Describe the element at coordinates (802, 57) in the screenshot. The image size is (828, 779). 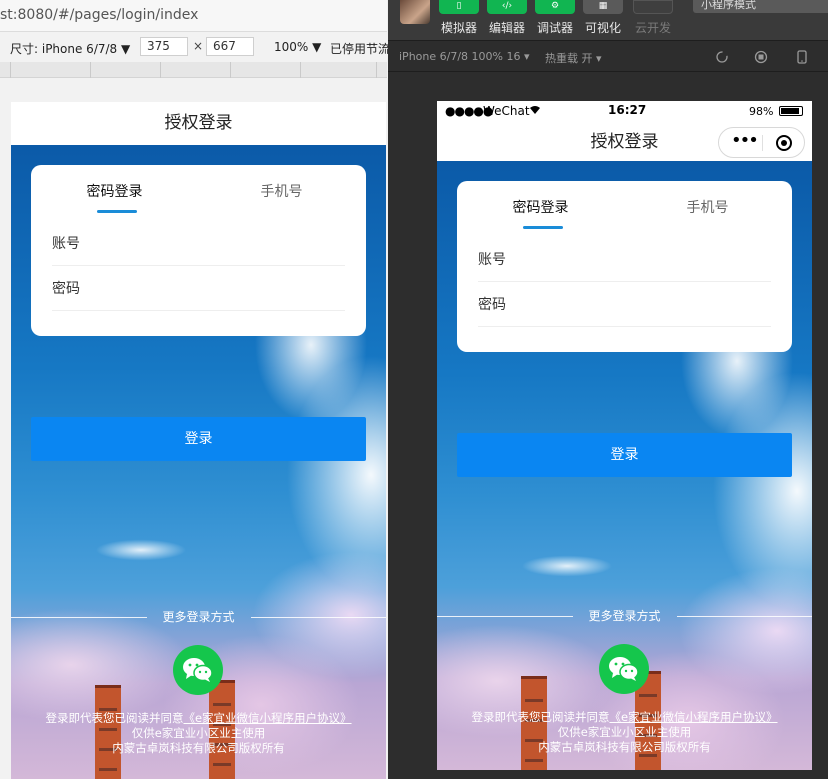
I see `device-icon` at that location.